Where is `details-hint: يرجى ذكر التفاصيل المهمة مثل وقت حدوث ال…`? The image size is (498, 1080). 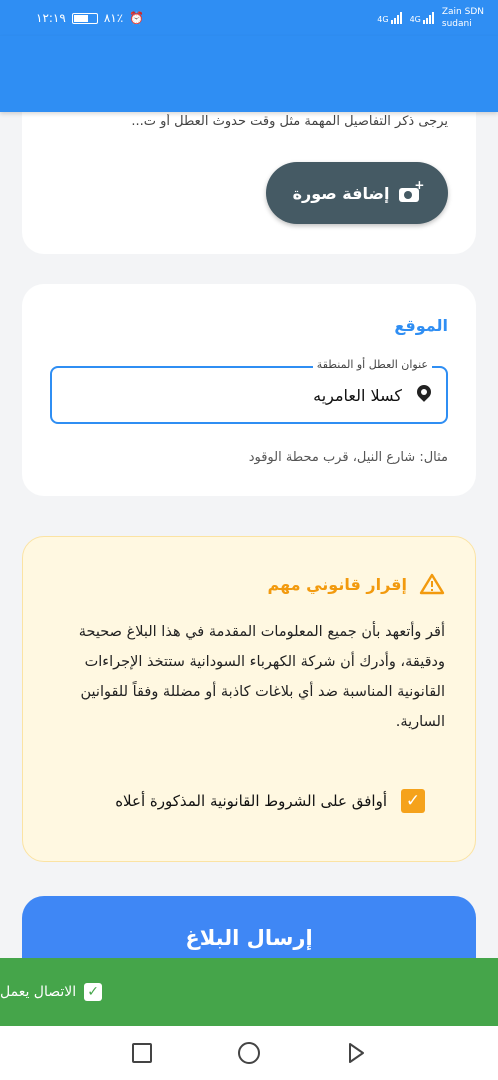
details-hint: يرجى ذكر التفاصيل المهمة مثل وقت حدوث ال… is located at coordinates (289, 121).